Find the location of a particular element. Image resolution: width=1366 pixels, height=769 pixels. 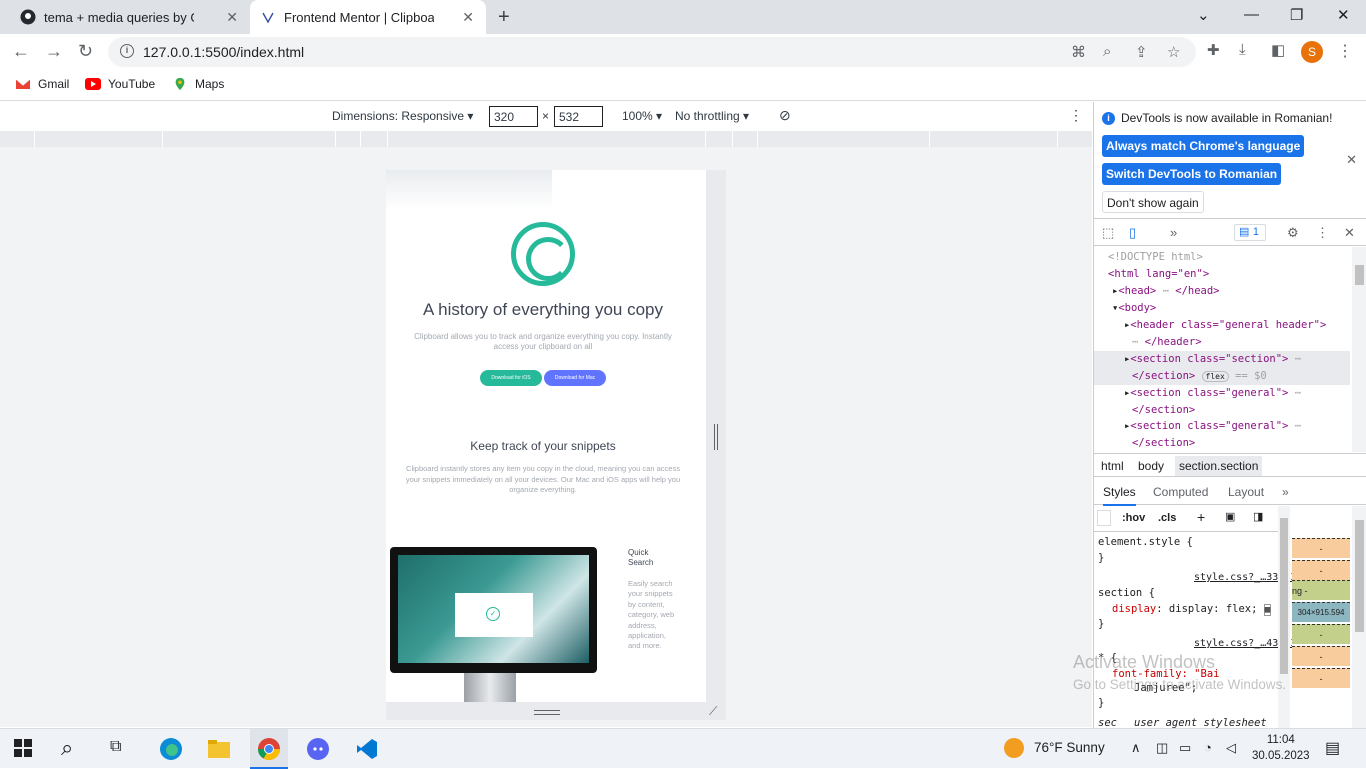

switch-language-button: Switch DevTools to Romanian is located at coordinates (1192, 174).